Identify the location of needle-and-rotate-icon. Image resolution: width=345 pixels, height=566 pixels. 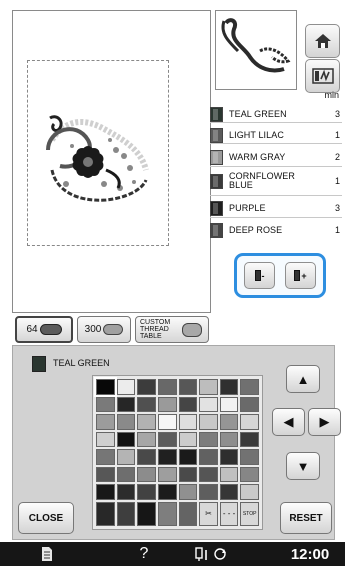
(210, 554).